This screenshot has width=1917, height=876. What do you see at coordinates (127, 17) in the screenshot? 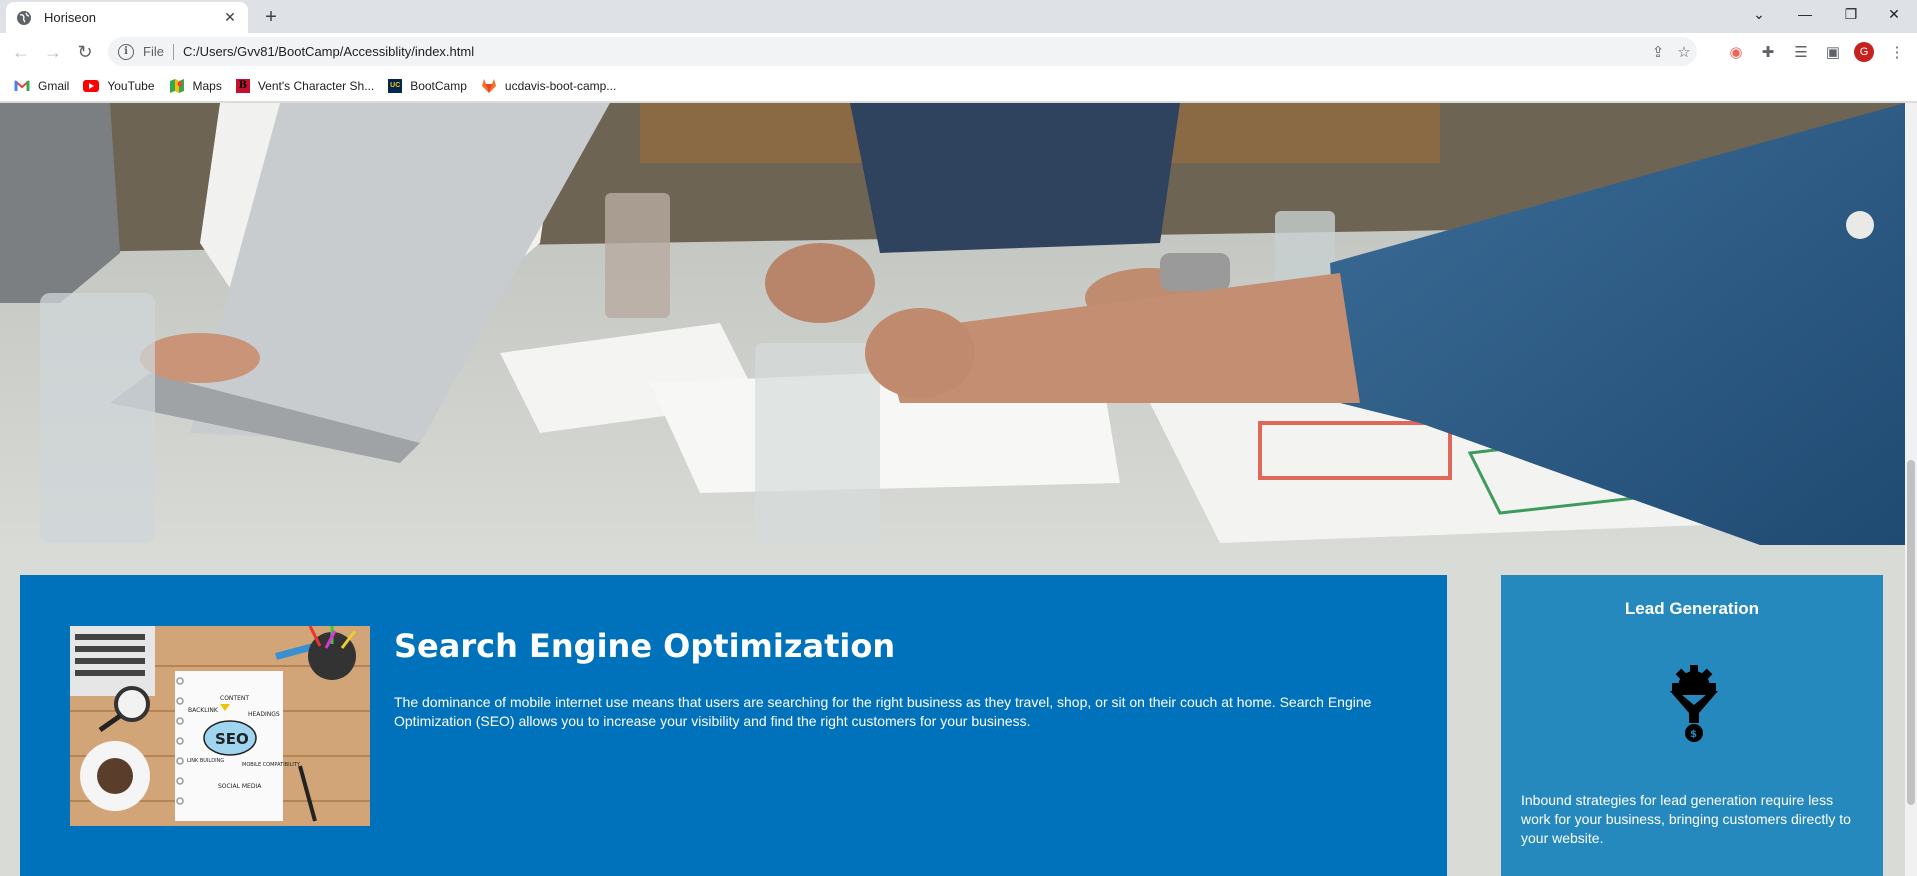
I see `browser-tab: Horiseon ✕` at bounding box center [127, 17].